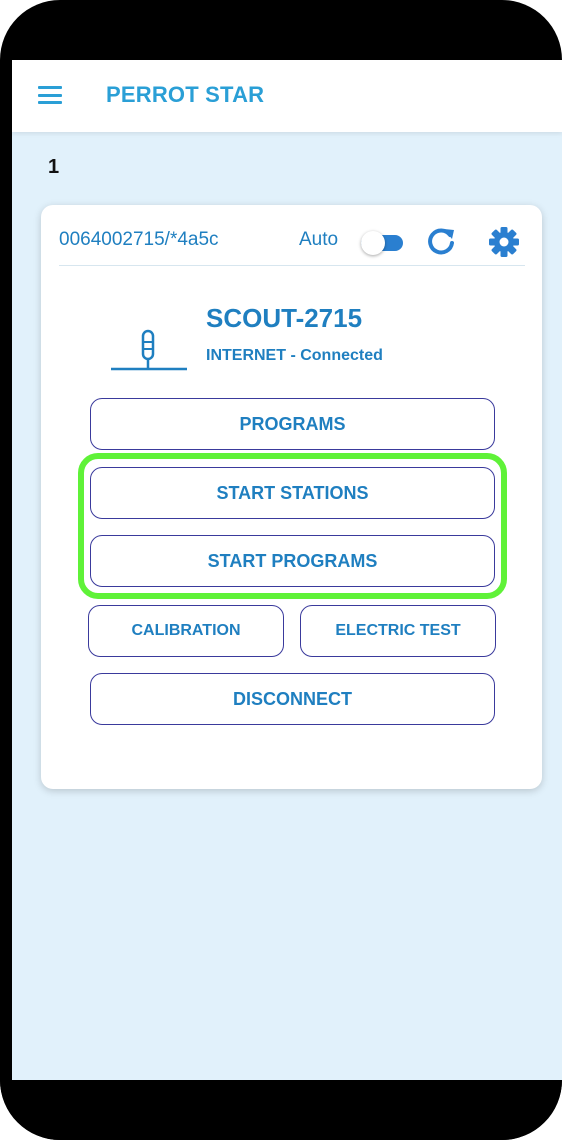 This screenshot has width=562, height=1140. I want to click on disconnect-button: DISCONNECT, so click(292, 699).